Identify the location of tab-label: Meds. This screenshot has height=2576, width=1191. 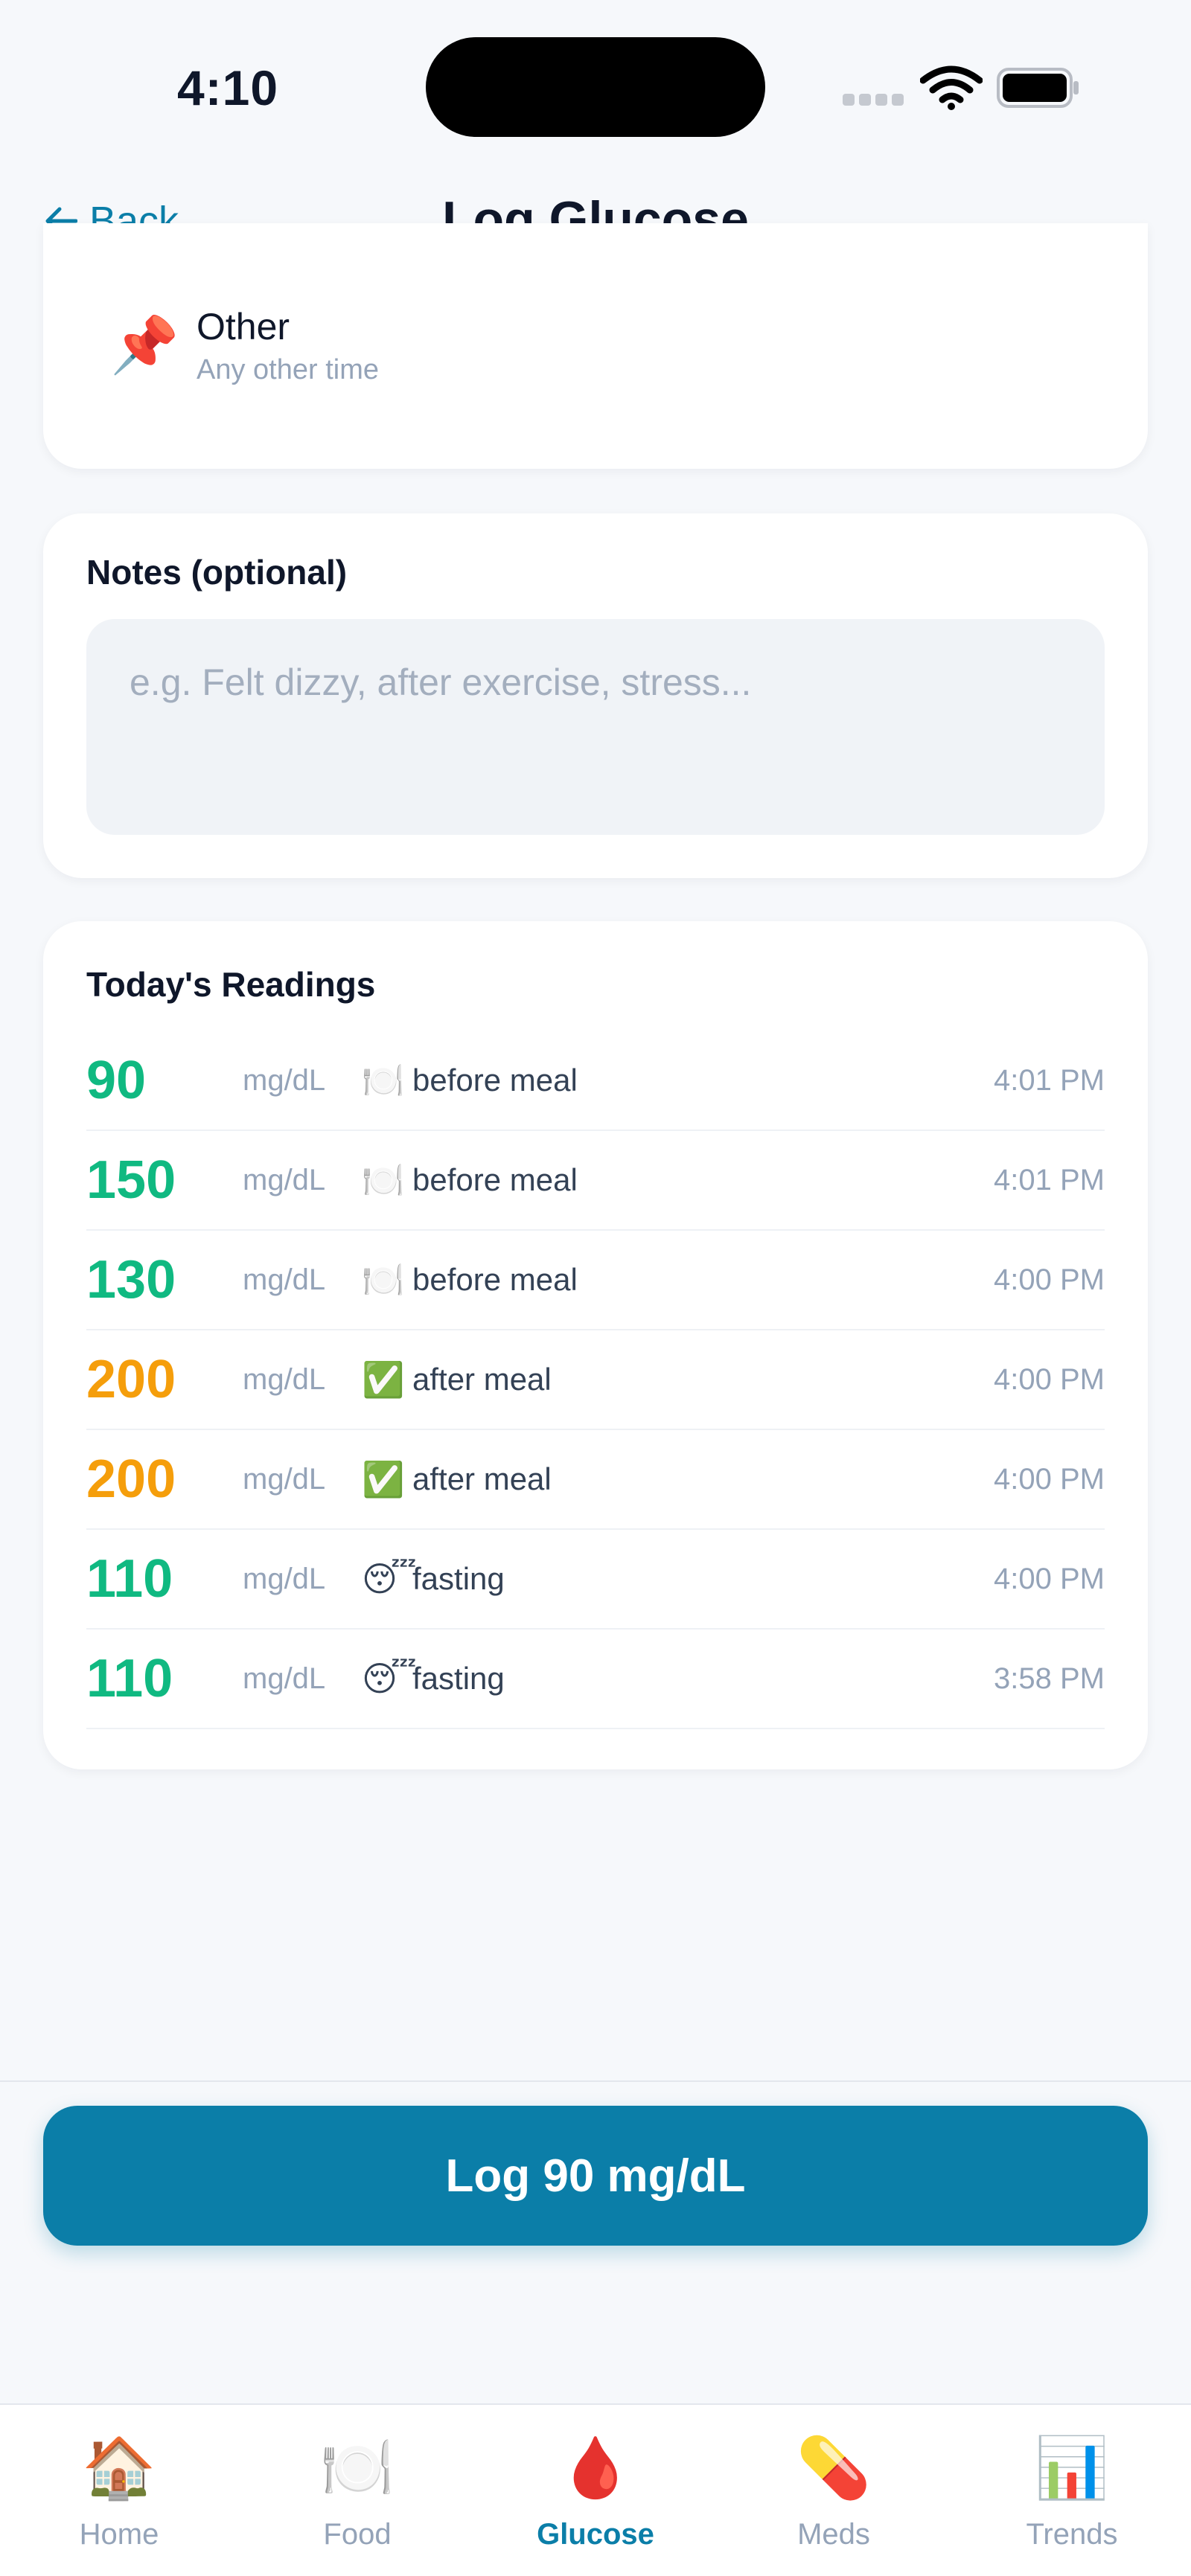
(833, 2534).